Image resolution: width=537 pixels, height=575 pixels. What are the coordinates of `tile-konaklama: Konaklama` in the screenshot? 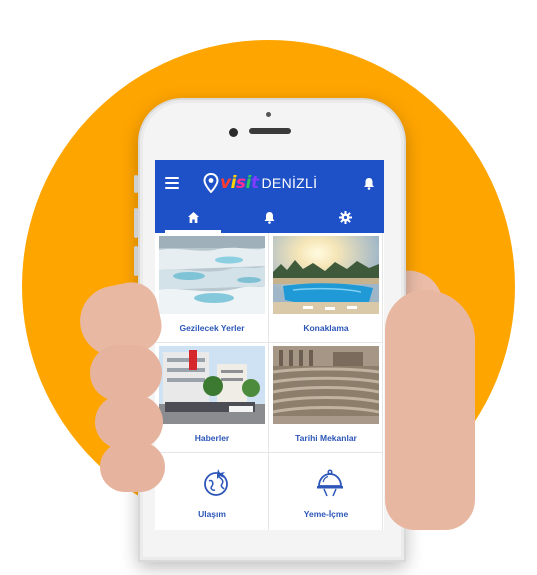 It's located at (326, 288).